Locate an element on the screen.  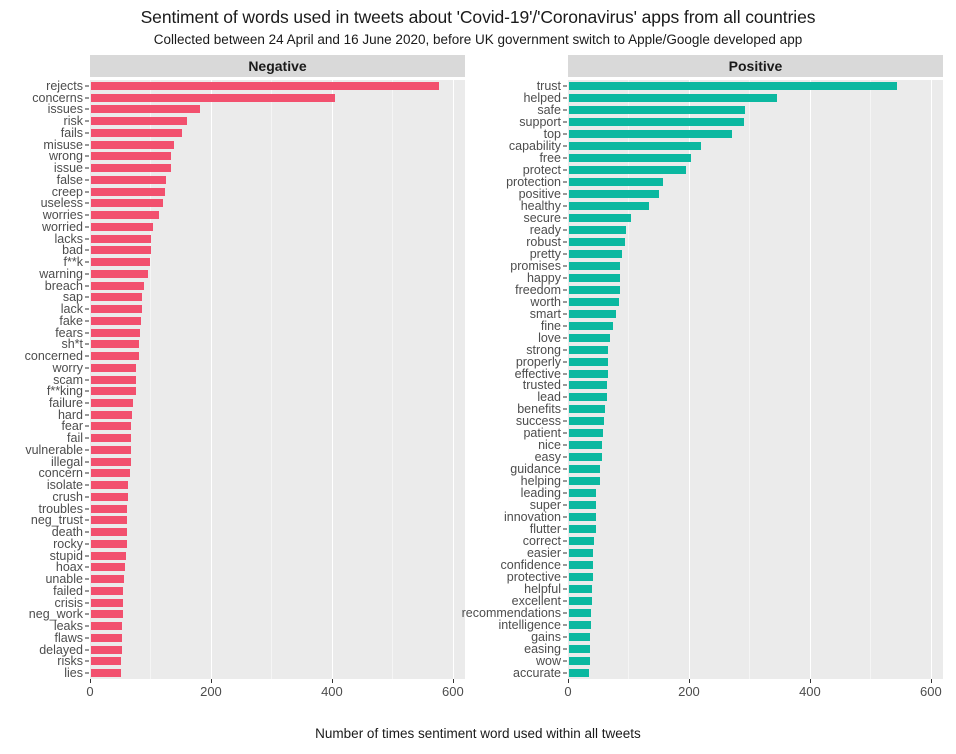
y-axis-tick-label: properly is located at coordinates (538, 361).